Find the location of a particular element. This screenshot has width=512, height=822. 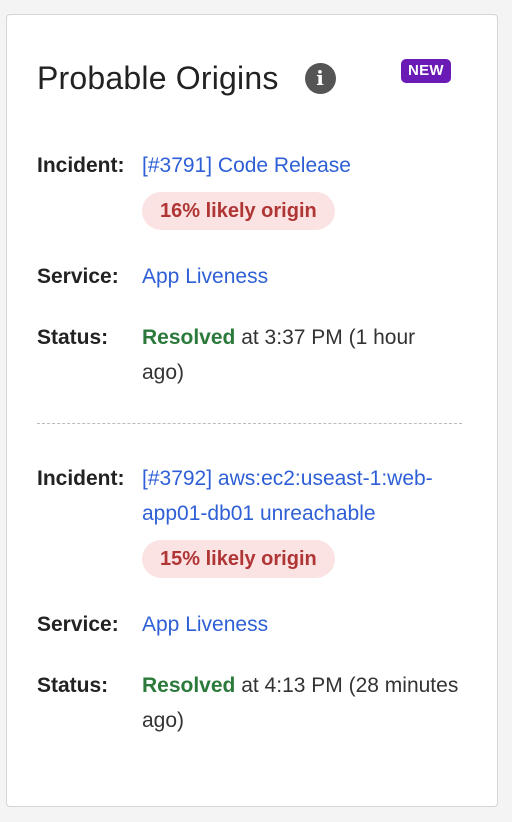

incident-link: [#3791] Code Release is located at coordinates (246, 165).